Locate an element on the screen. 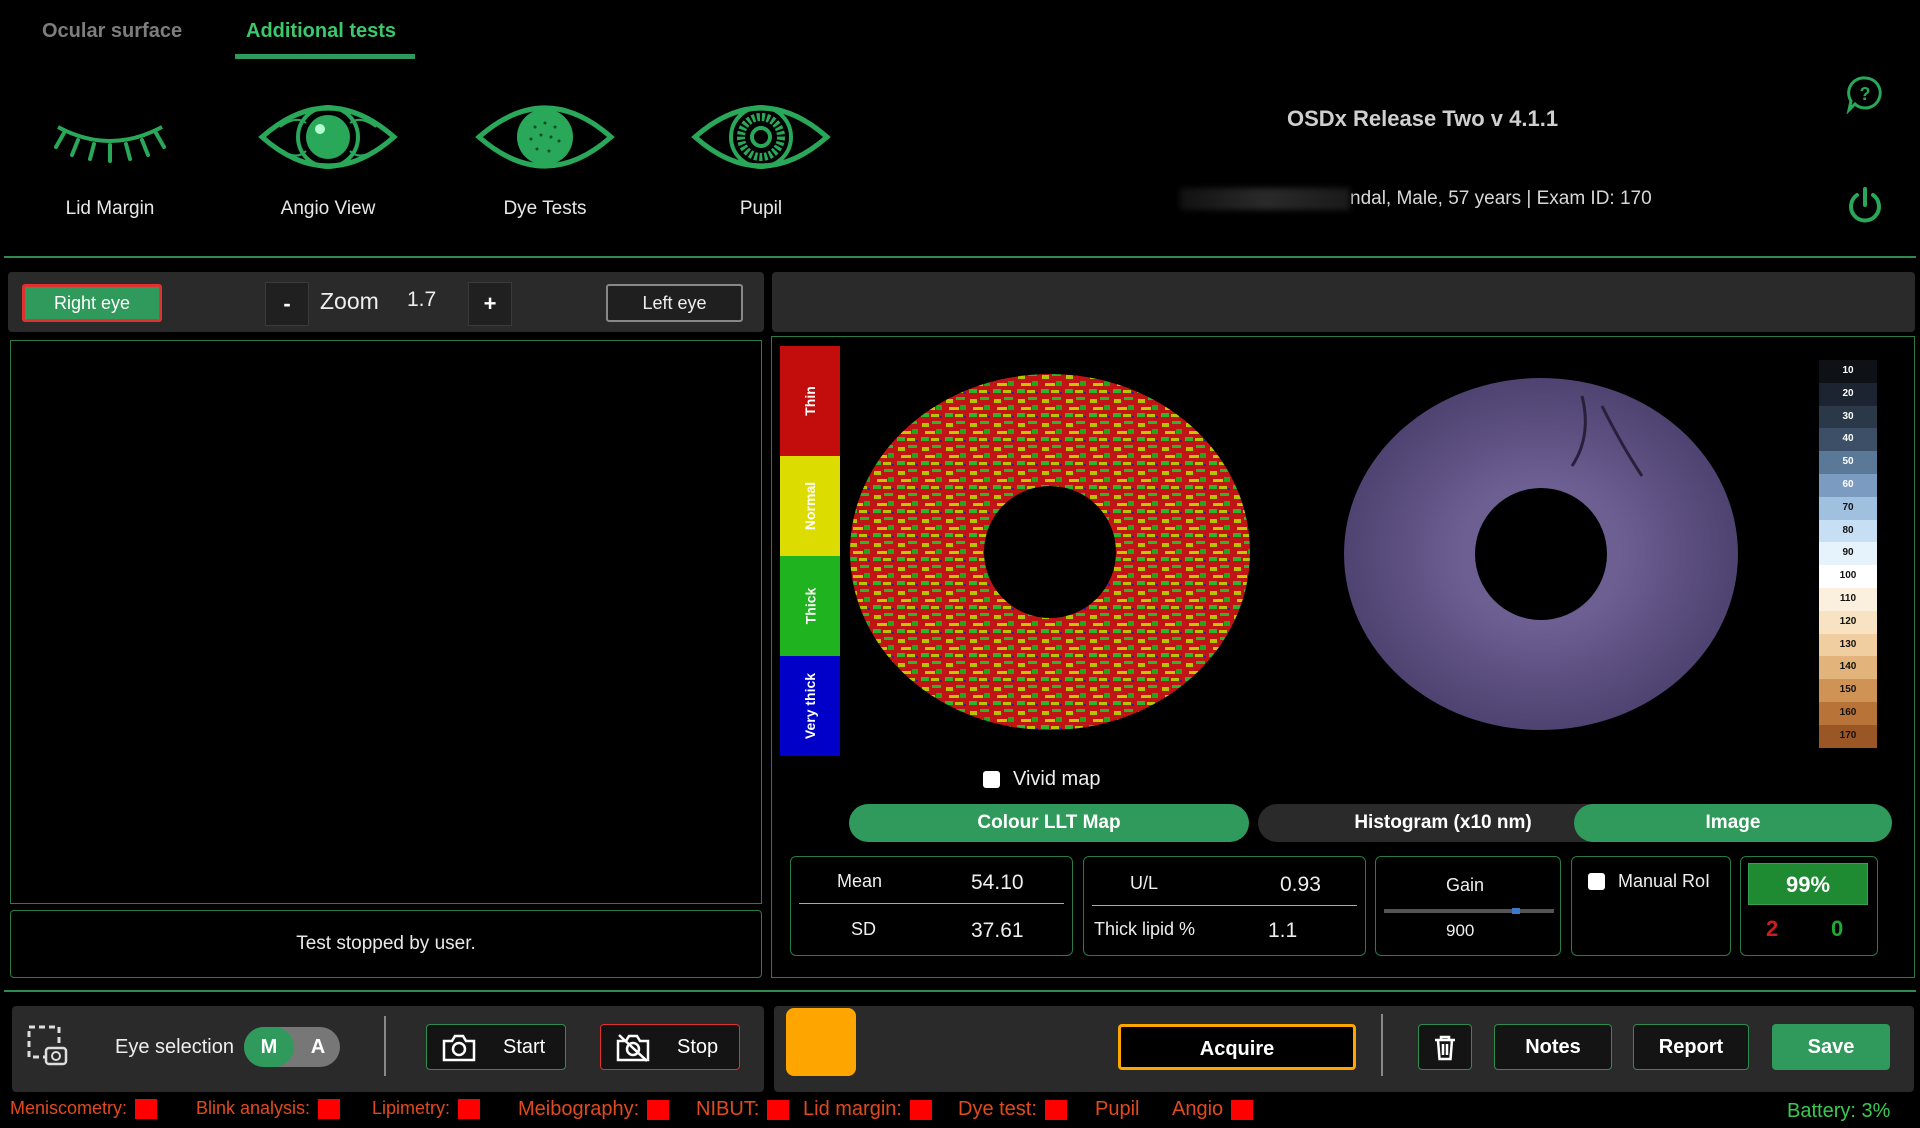 This screenshot has width=1920, height=1128. tool-pupil: Pupil is located at coordinates (761, 151).